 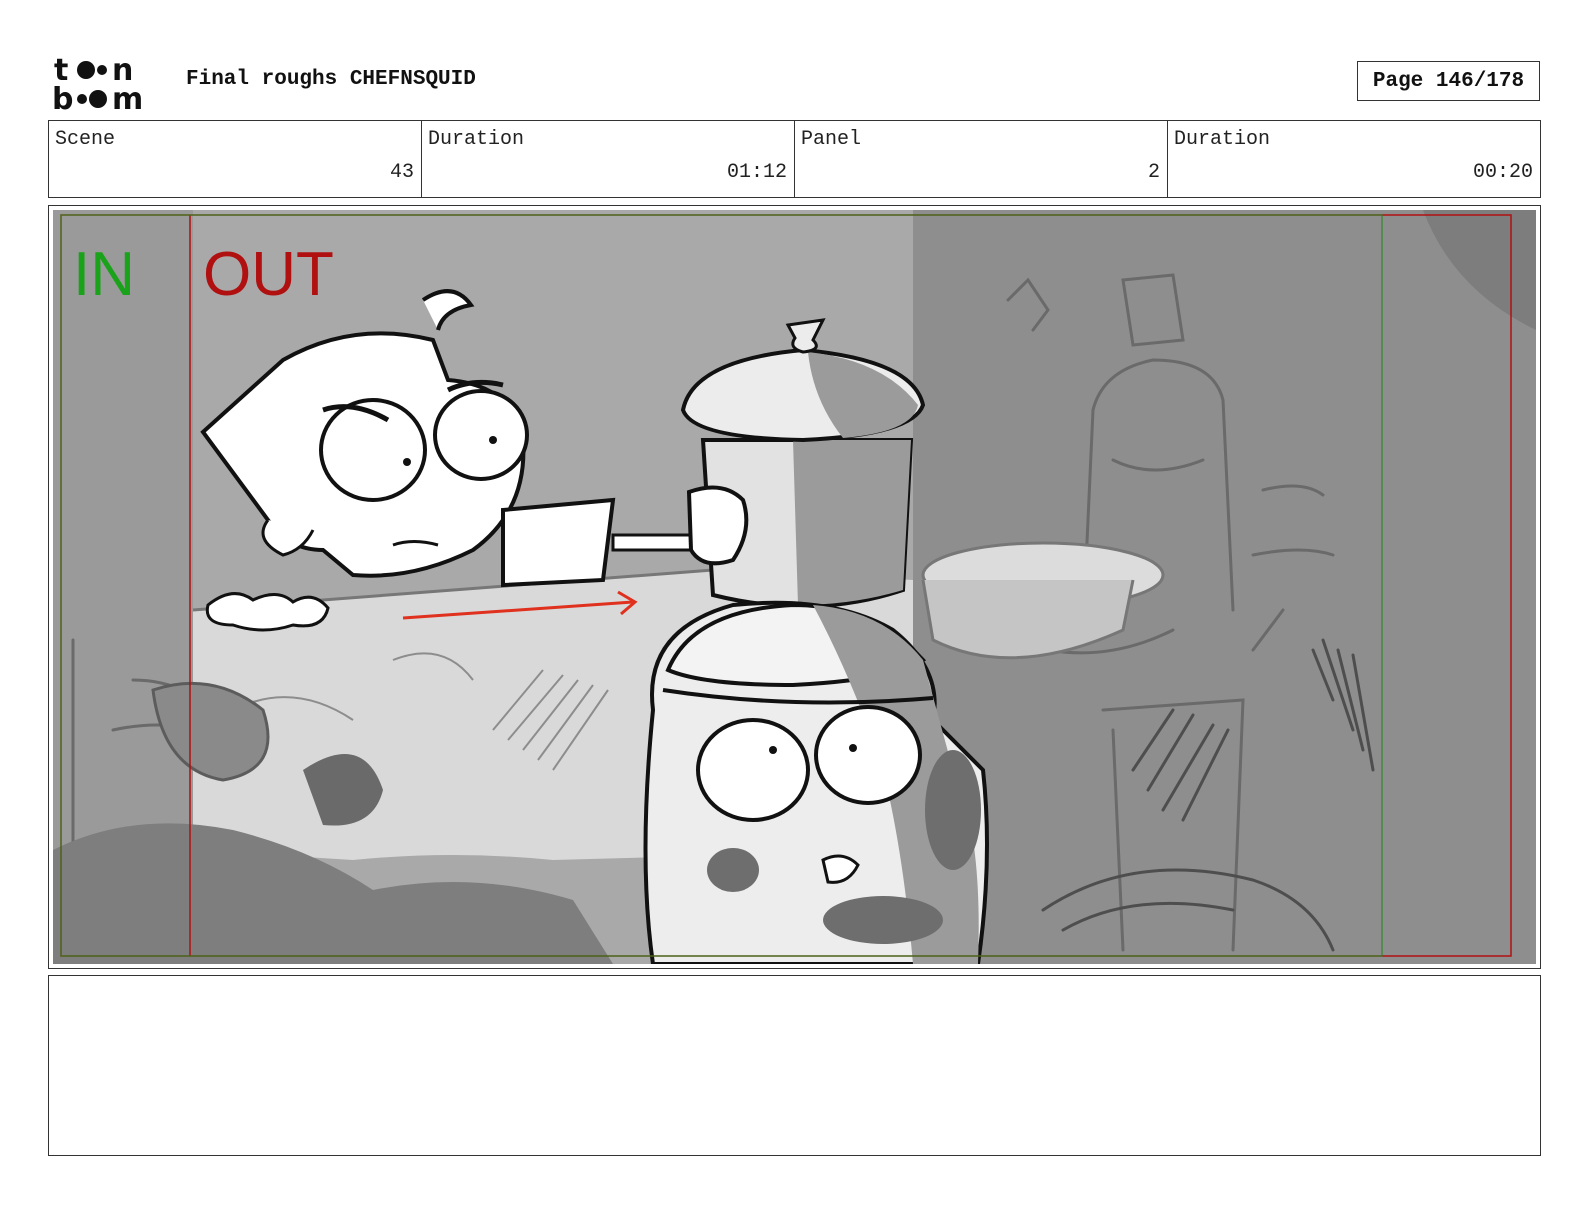 I want to click on toonboom-logo: t n b m, so click(x=97, y=82).